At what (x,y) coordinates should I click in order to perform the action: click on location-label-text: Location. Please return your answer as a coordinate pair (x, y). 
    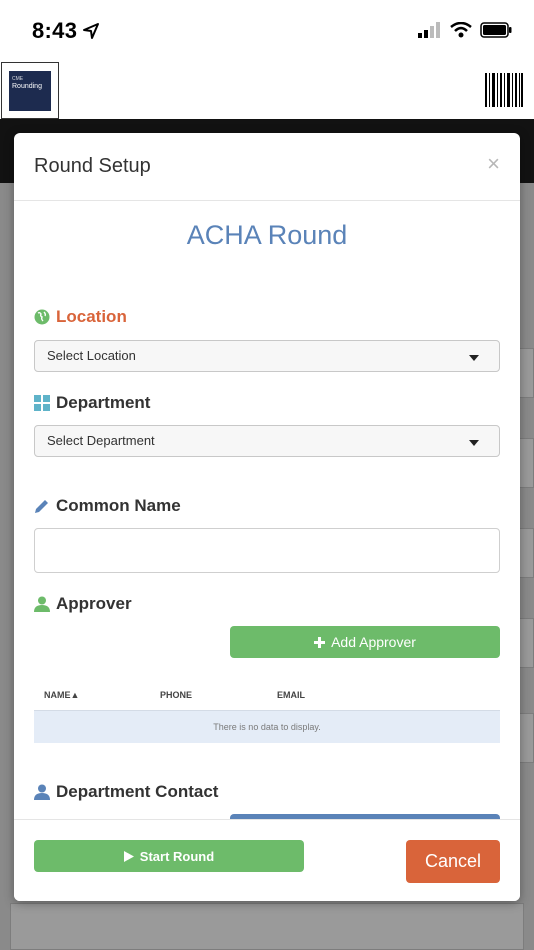
    Looking at the image, I should click on (91, 316).